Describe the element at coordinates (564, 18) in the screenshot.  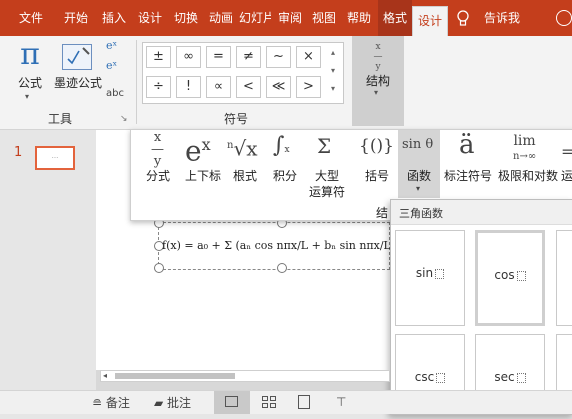
I see `account-icon` at that location.